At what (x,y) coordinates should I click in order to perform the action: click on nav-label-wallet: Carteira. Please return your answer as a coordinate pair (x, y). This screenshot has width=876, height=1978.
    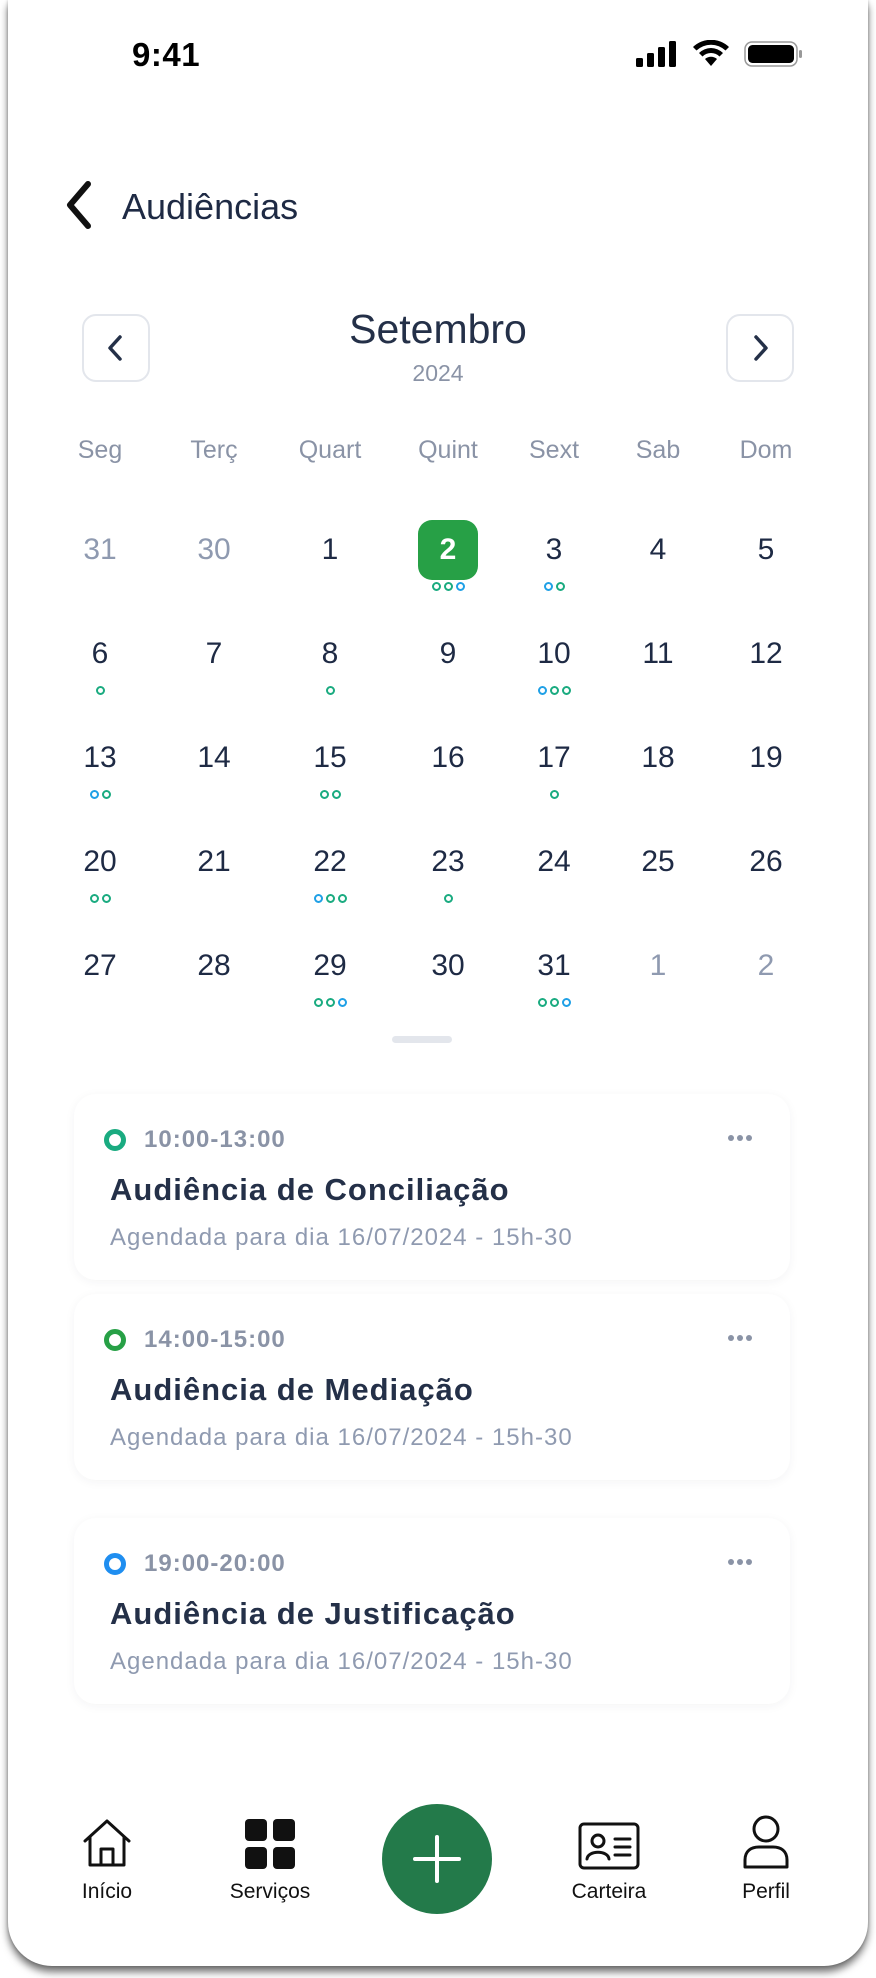
    Looking at the image, I should click on (609, 1891).